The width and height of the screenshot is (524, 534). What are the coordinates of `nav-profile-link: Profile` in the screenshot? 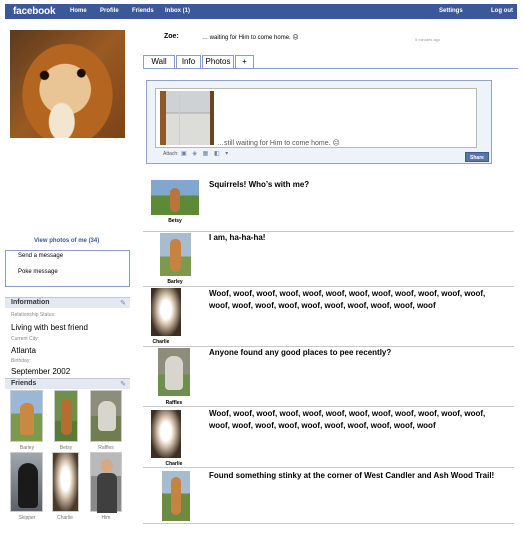 It's located at (109, 11).